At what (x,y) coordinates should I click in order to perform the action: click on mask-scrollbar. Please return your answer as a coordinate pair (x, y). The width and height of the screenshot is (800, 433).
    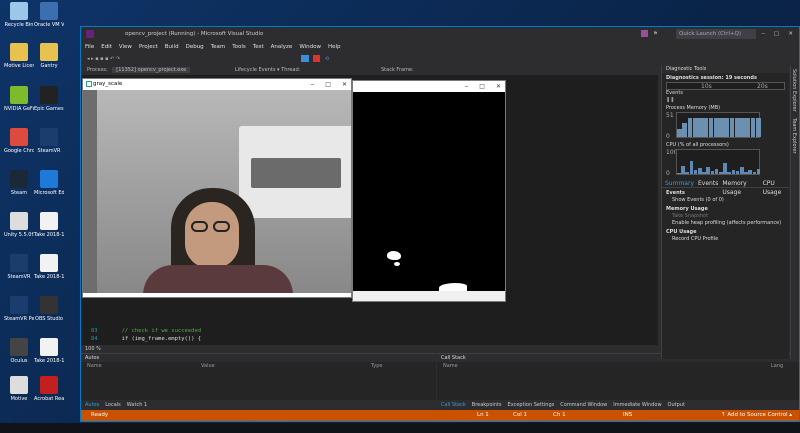
    Looking at the image, I should click on (429, 296).